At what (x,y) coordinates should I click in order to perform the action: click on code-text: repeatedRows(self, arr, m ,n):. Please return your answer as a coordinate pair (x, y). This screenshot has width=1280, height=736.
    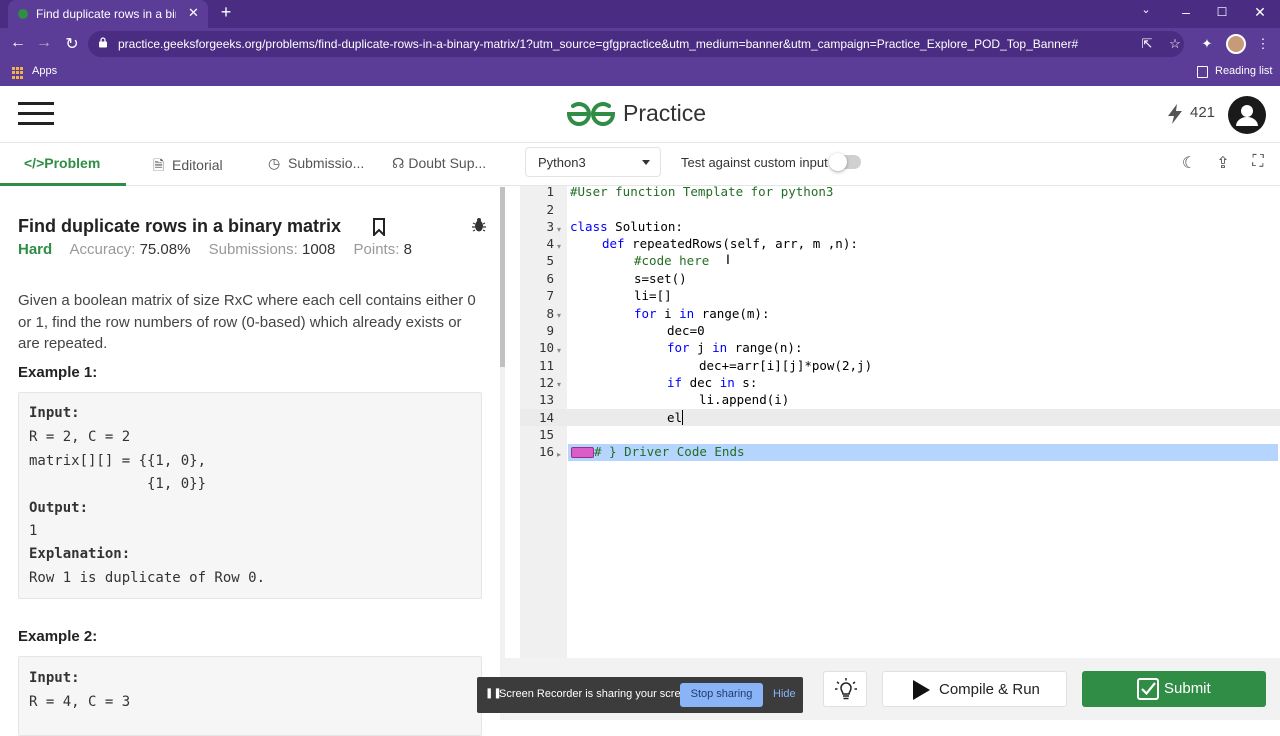
    Looking at the image, I should click on (741, 243).